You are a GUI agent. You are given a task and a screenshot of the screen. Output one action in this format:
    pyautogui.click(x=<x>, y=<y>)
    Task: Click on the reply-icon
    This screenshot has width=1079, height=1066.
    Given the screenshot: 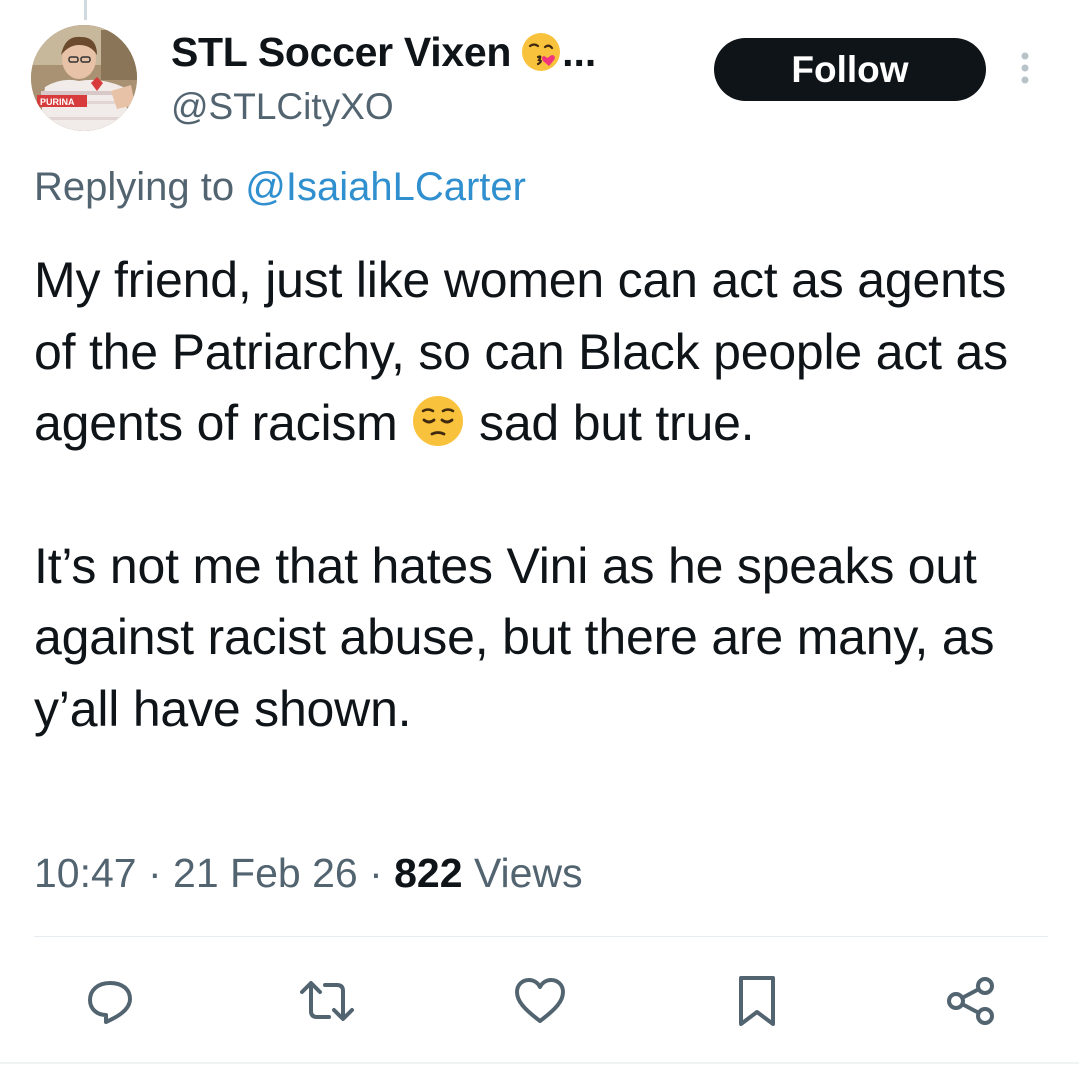 What is the action you would take?
    pyautogui.click(x=110, y=1002)
    